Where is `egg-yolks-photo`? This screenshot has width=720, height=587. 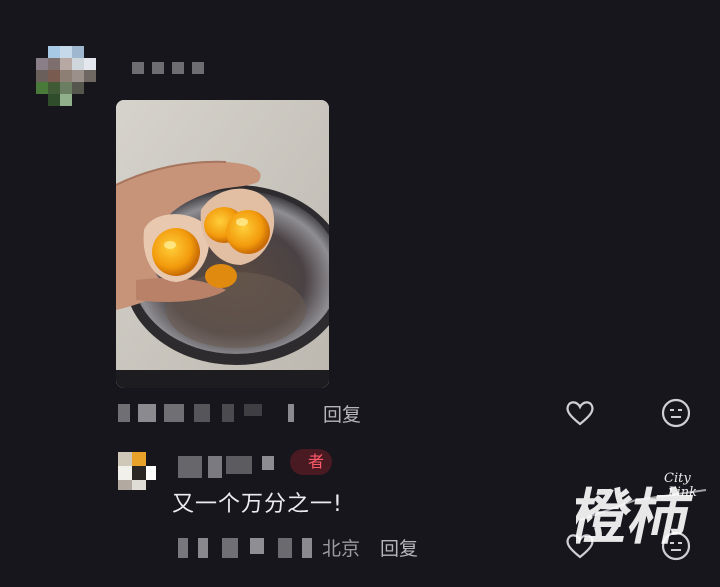 egg-yolks-photo is located at coordinates (222, 244).